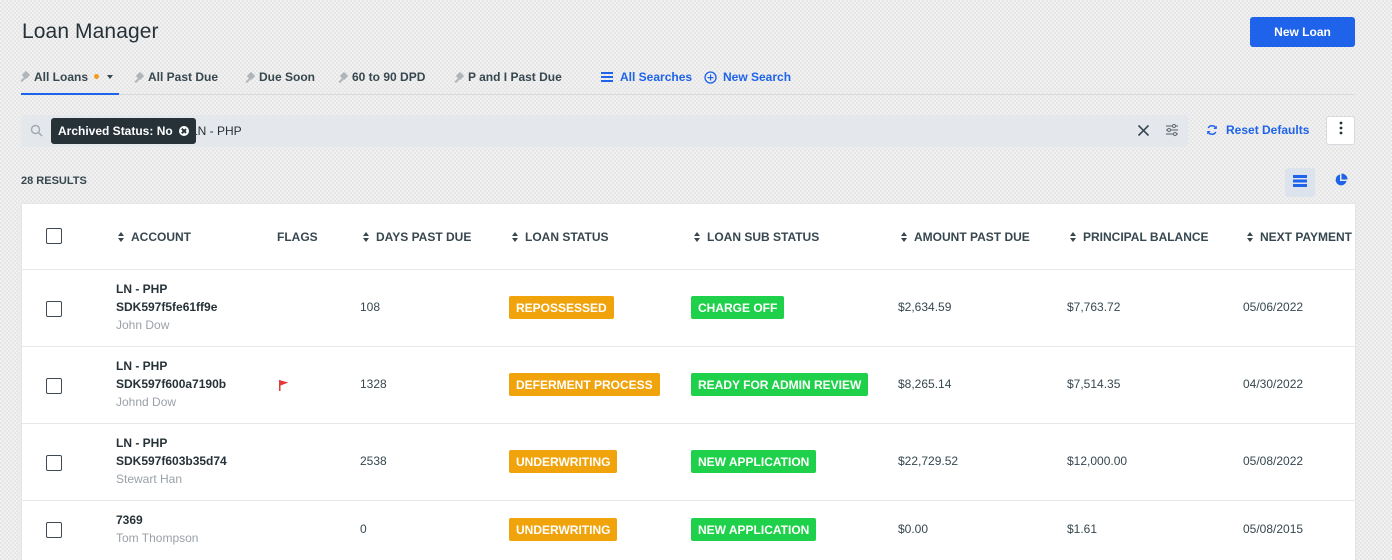 Image resolution: width=1392 pixels, height=560 pixels. I want to click on column-header-loan-sub-status: LOAN SUB STATUS, so click(756, 237).